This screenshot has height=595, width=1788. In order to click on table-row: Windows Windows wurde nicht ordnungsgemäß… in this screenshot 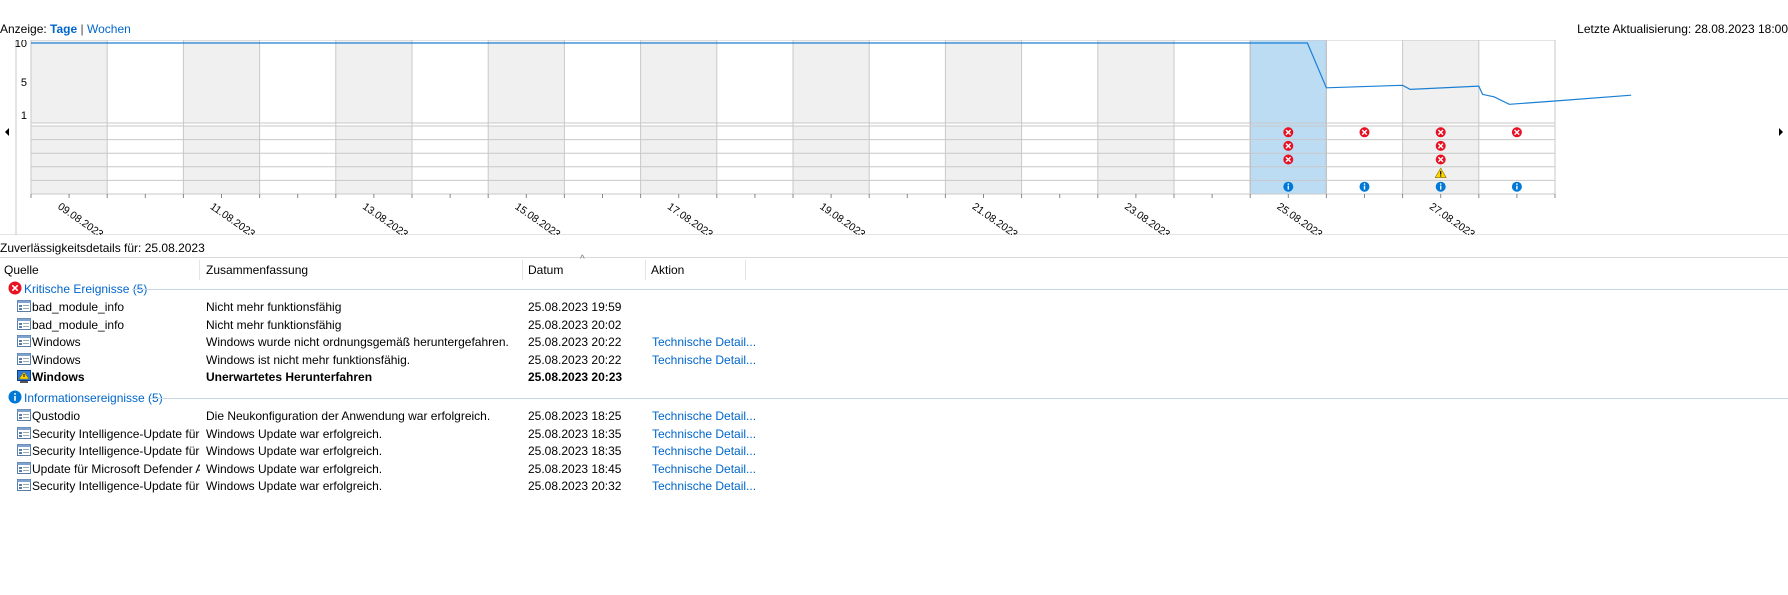, I will do `click(894, 342)`.